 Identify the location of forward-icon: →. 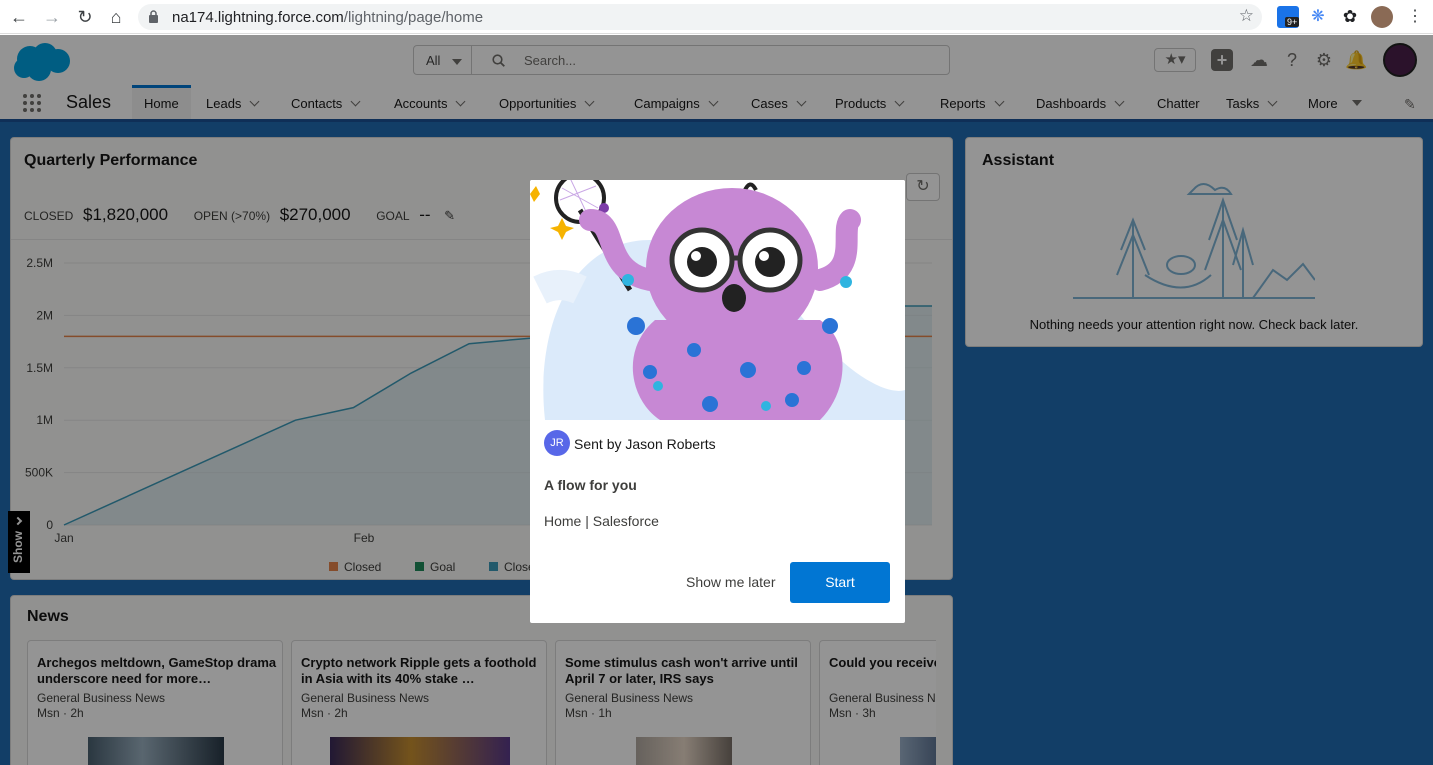
(52, 17).